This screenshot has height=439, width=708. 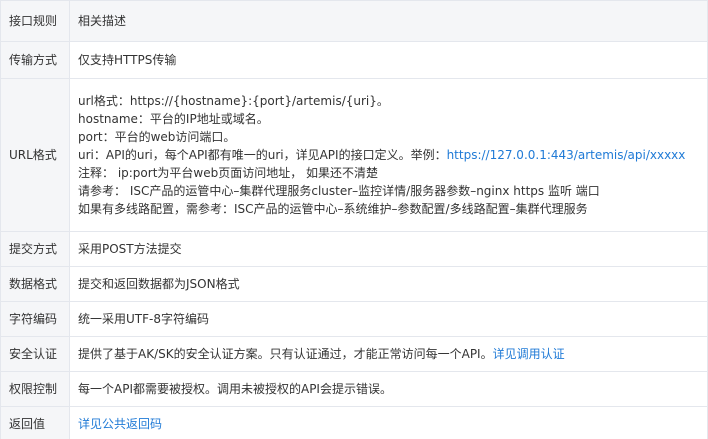 I want to click on table-row-transport: 传输方式 仅支持HTTPS传输, so click(x=354, y=60).